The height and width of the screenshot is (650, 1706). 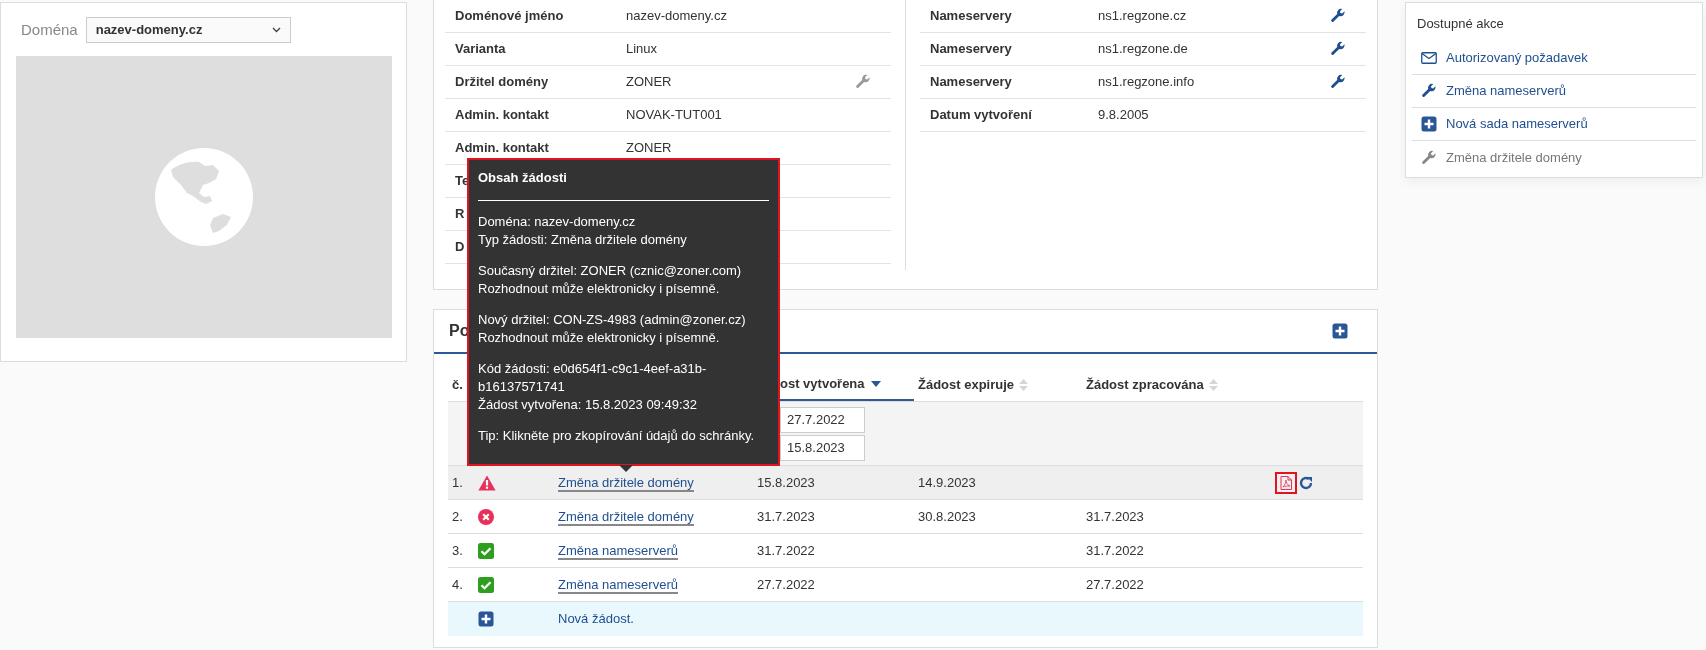 What do you see at coordinates (1517, 124) in the screenshot?
I see `action-link: Nová sada nameserverů` at bounding box center [1517, 124].